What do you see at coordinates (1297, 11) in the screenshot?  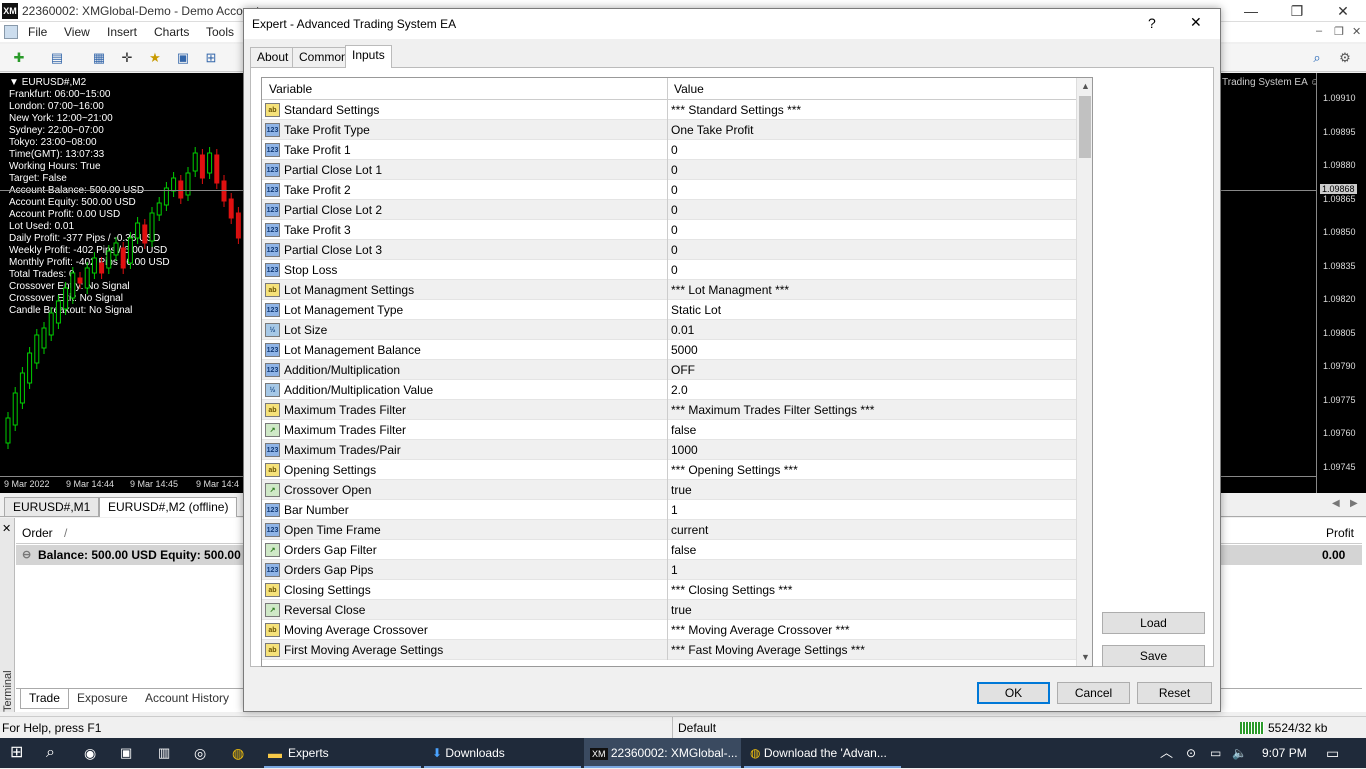 I see `restore-icon: ❐` at bounding box center [1297, 11].